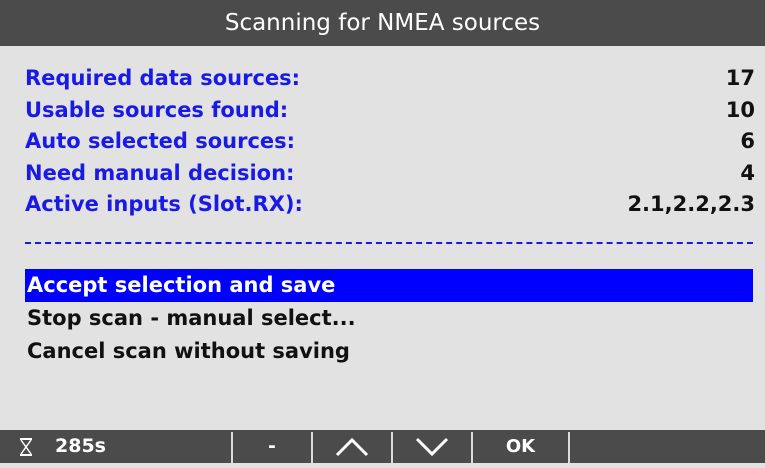 Image resolution: width=765 pixels, height=468 pixels. Describe the element at coordinates (747, 141) in the screenshot. I see `stat-value: 6` at that location.